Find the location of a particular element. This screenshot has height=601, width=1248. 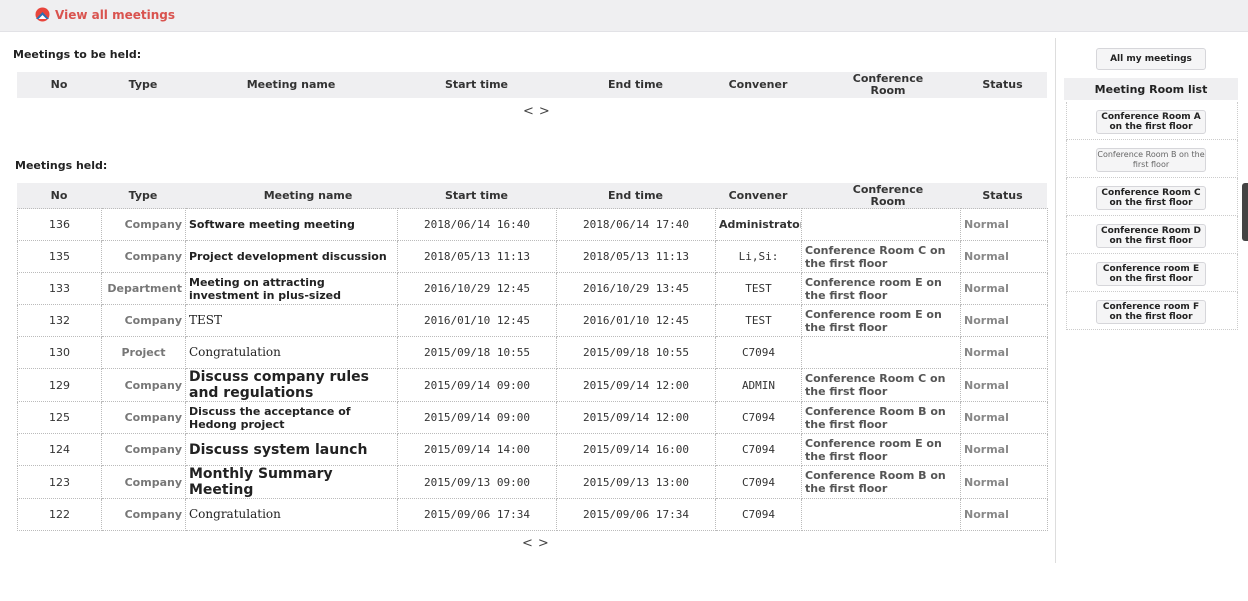

cell-convener: TEST is located at coordinates (758, 288).